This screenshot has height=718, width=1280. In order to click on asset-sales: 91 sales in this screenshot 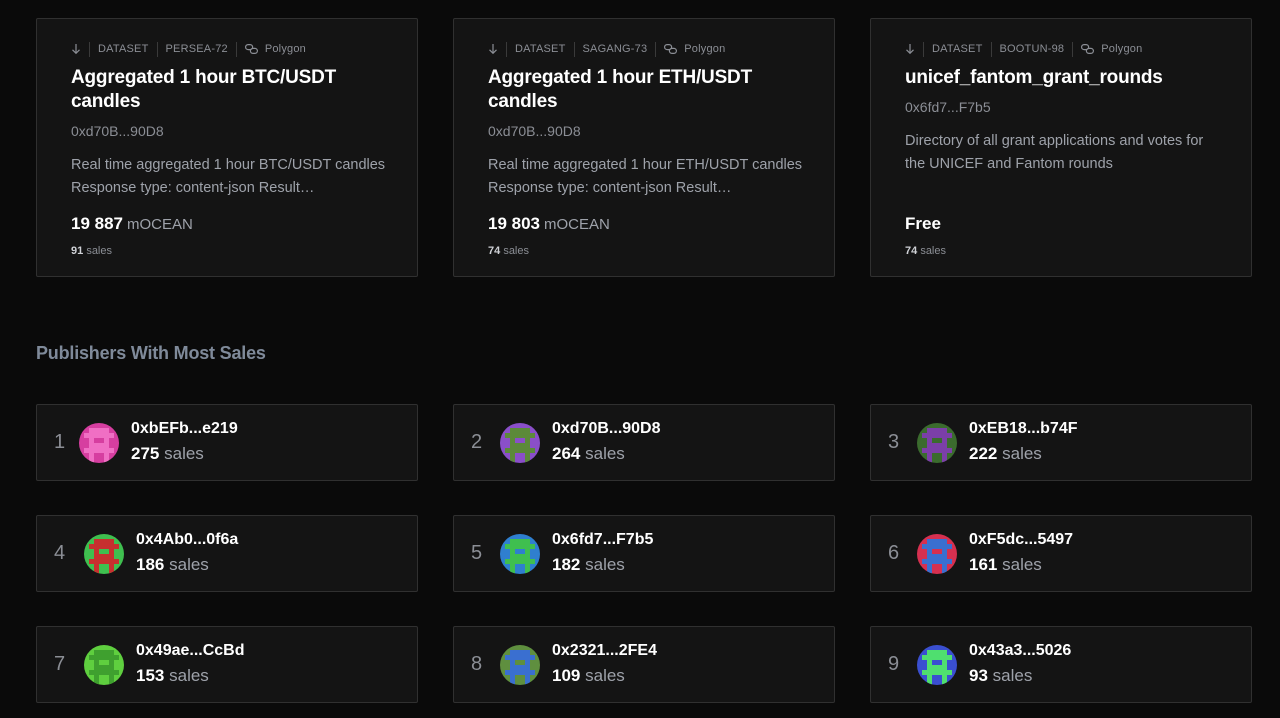, I will do `click(91, 251)`.